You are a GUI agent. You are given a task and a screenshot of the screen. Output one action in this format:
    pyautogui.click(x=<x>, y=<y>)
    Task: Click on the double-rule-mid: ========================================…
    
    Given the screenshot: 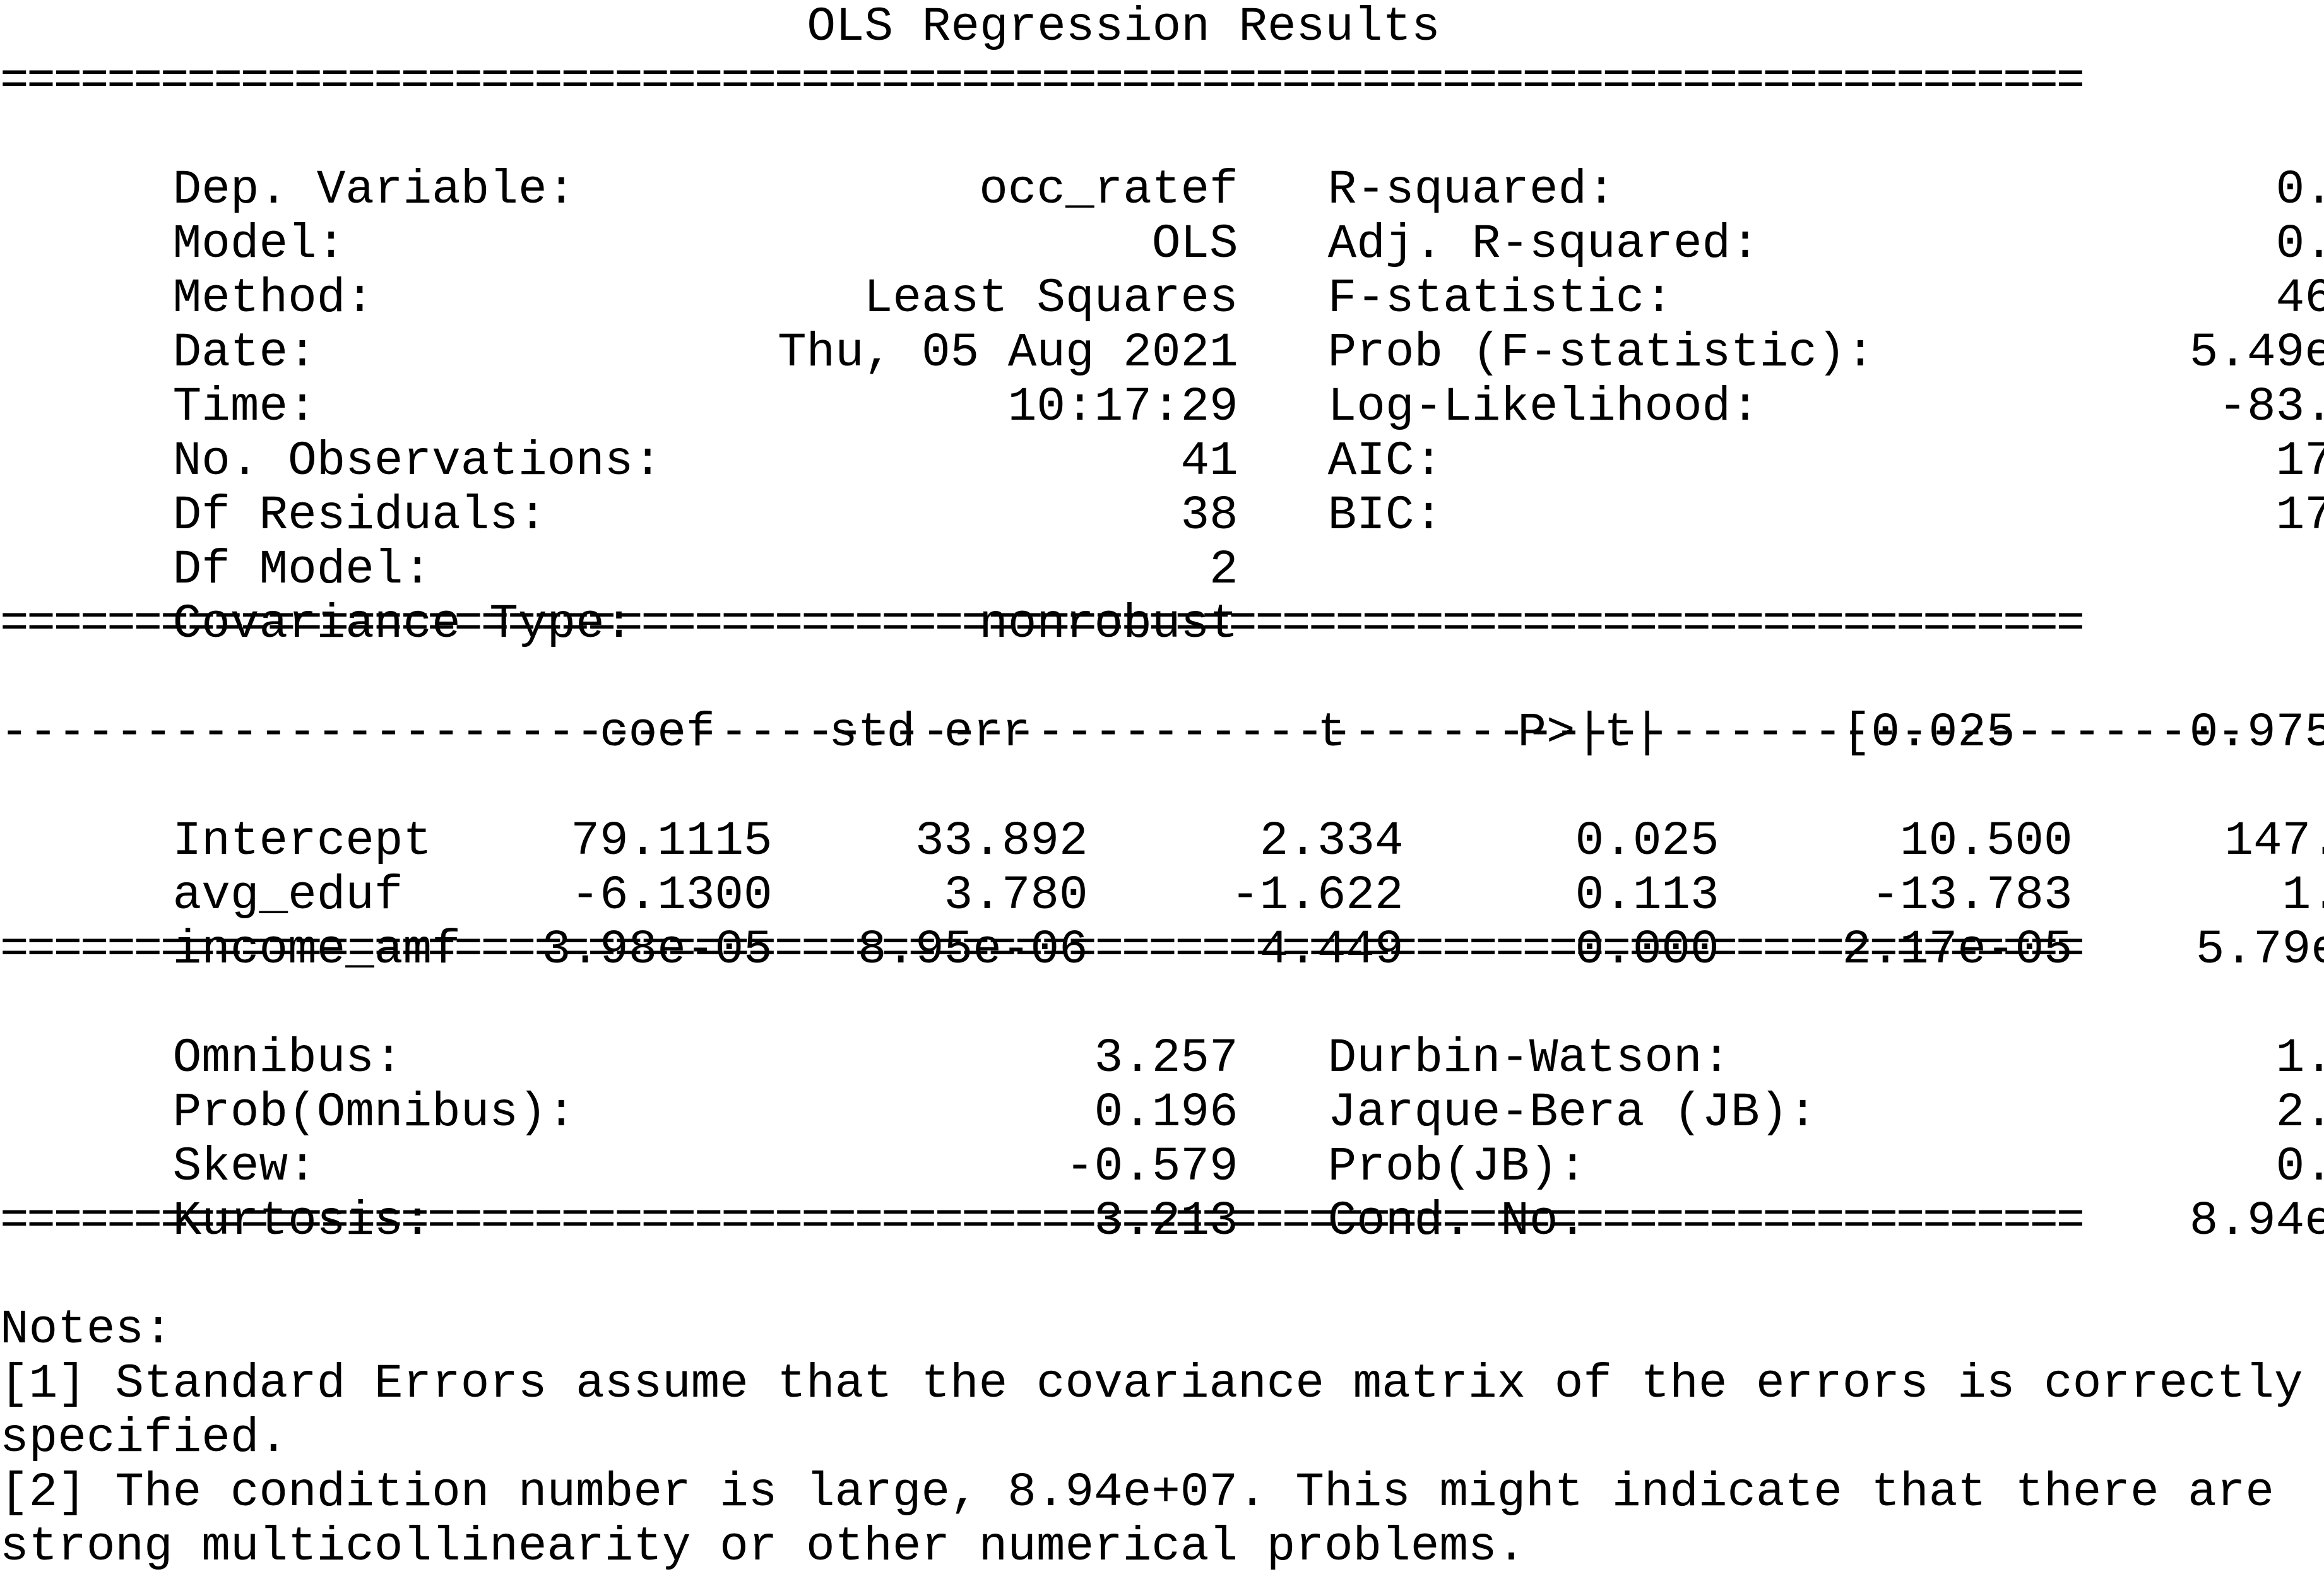 What is the action you would take?
    pyautogui.click(x=1042, y=624)
    